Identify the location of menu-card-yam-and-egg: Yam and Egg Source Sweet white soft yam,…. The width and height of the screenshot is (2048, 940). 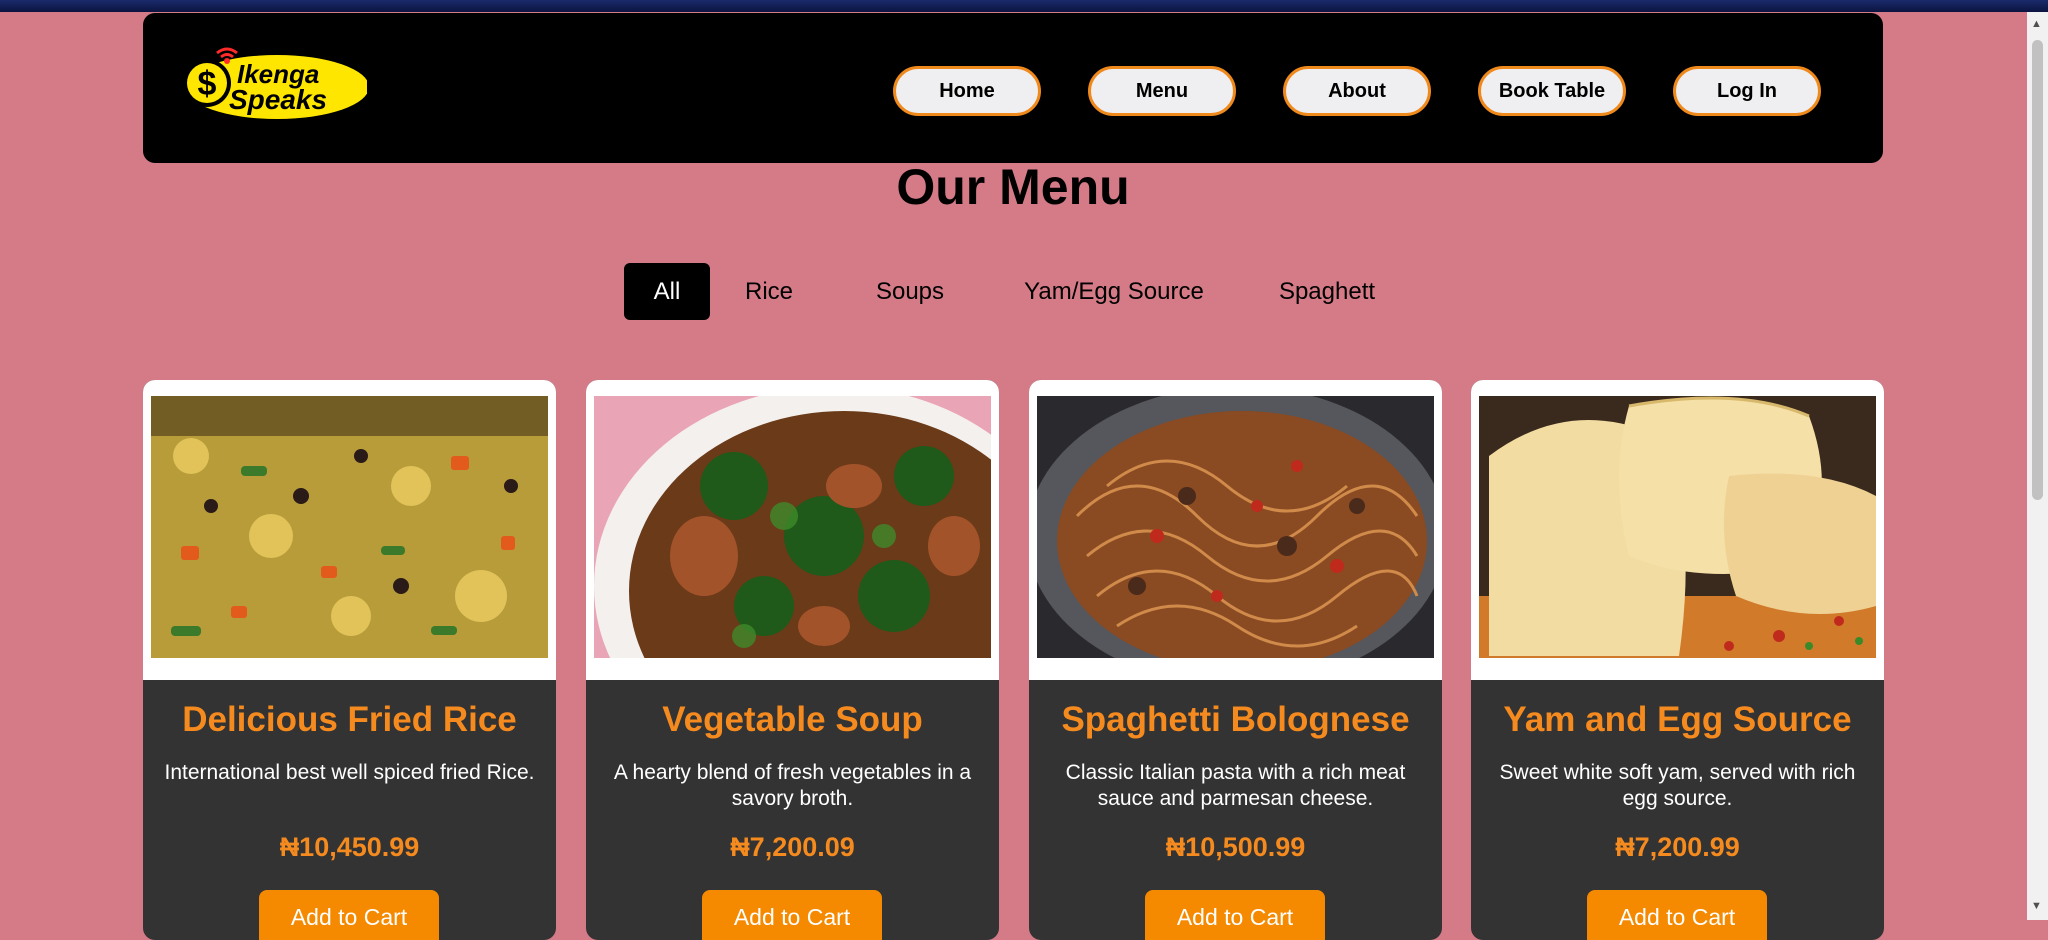
(1677, 660).